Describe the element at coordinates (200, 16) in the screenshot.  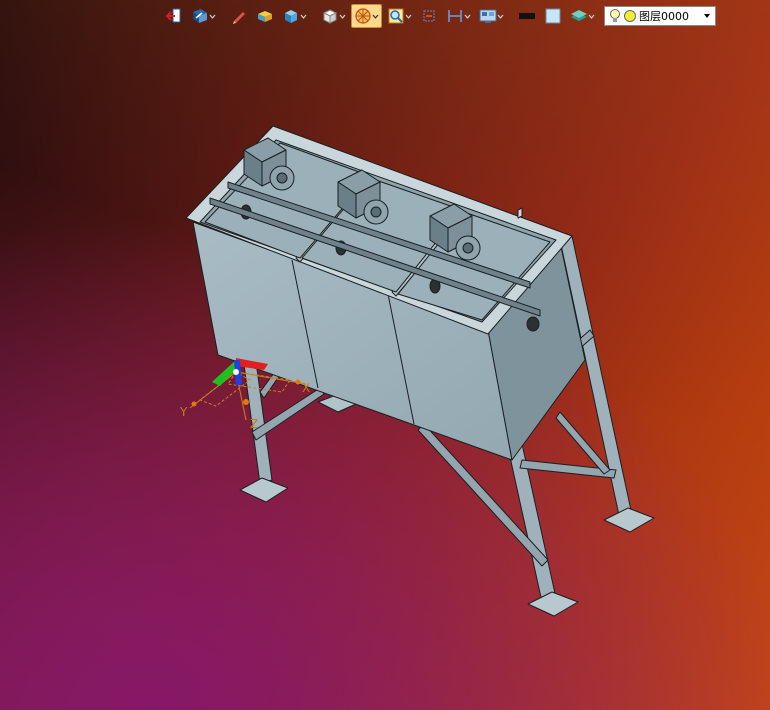
I see `view-orientation-icon` at that location.